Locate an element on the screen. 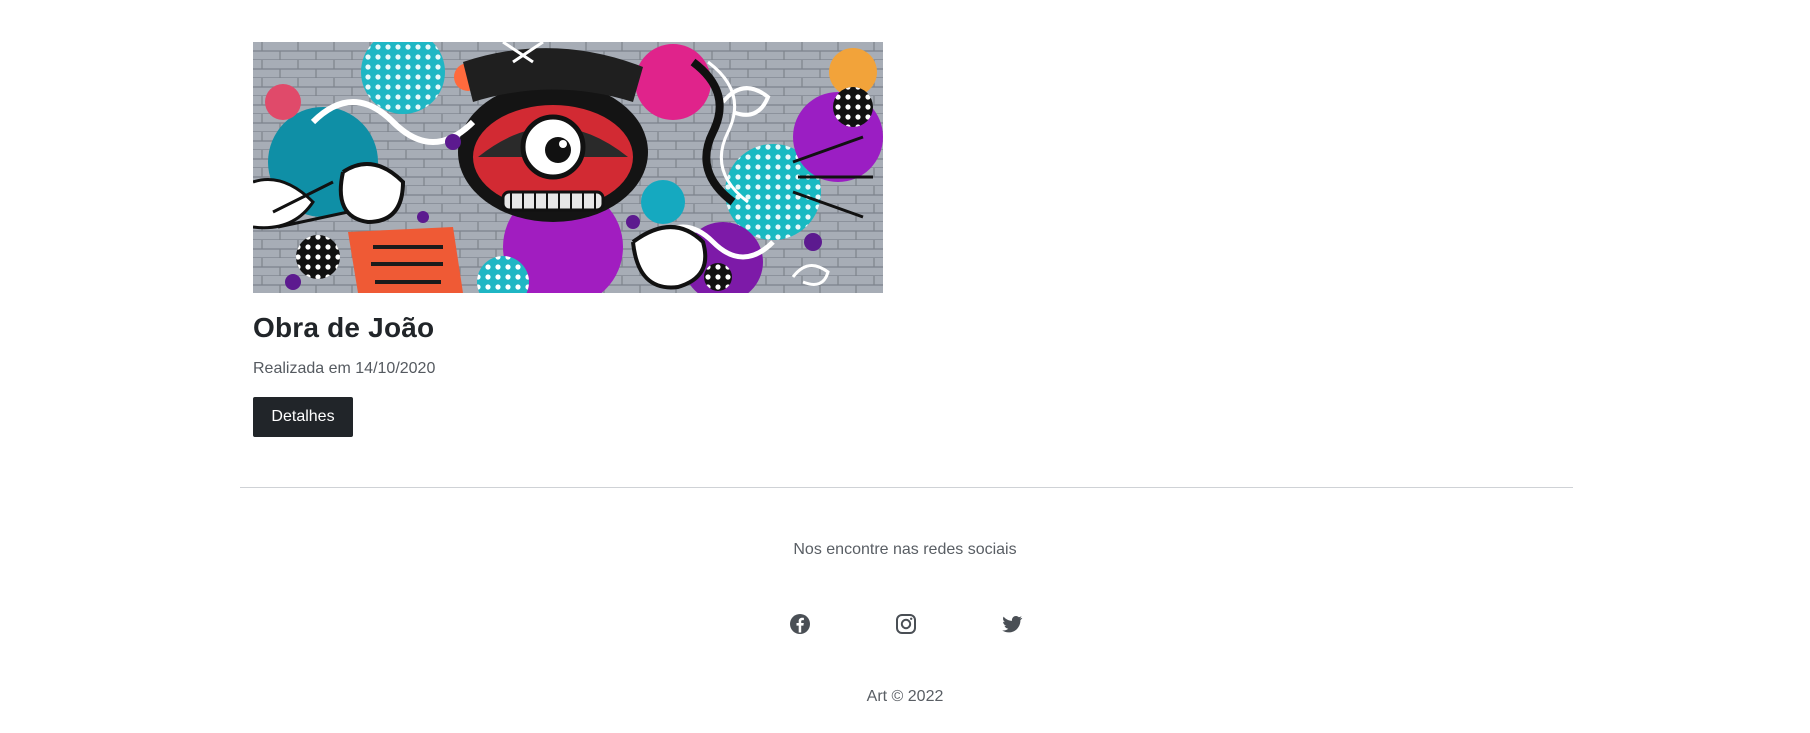 This screenshot has height=733, width=1810. instagram-icon is located at coordinates (906, 624).